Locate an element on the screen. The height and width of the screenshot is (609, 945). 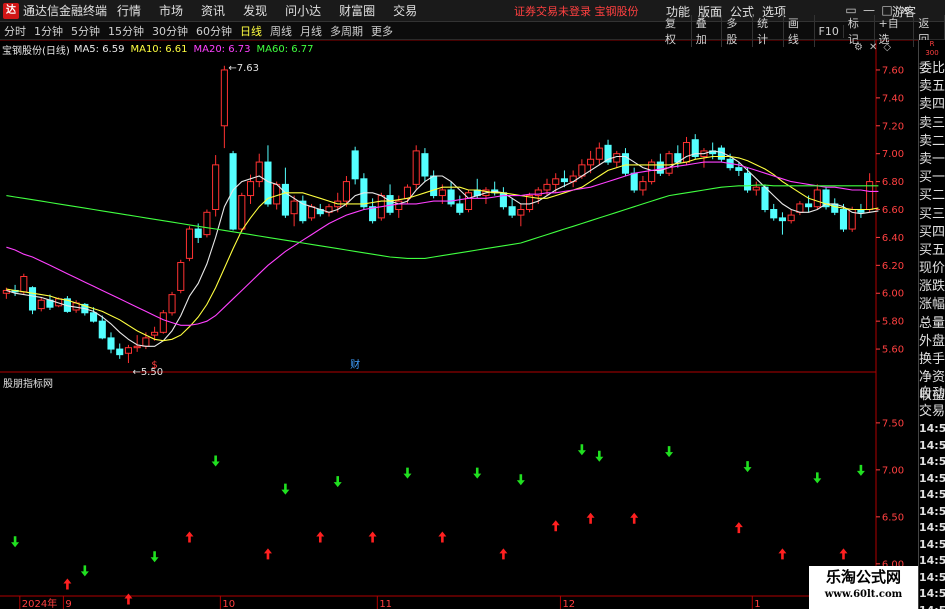
period-5min: 5分钟 is located at coordinates (85, 31).